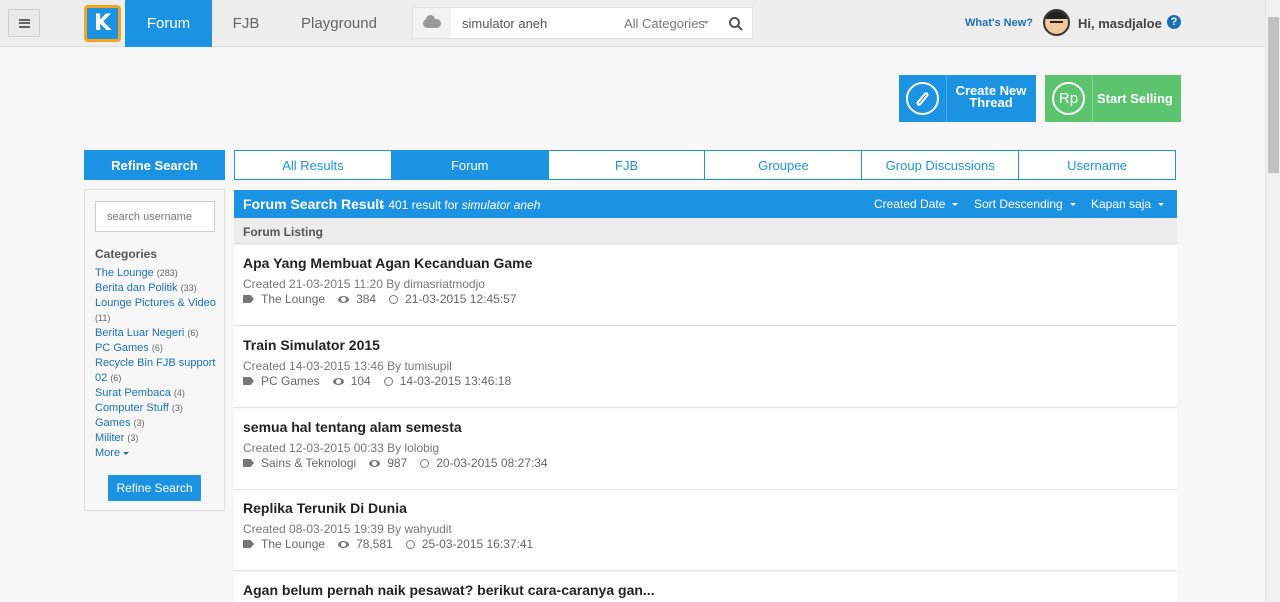 This screenshot has width=1280, height=602. Describe the element at coordinates (360, 381) in the screenshot. I see `thread-views: 104` at that location.